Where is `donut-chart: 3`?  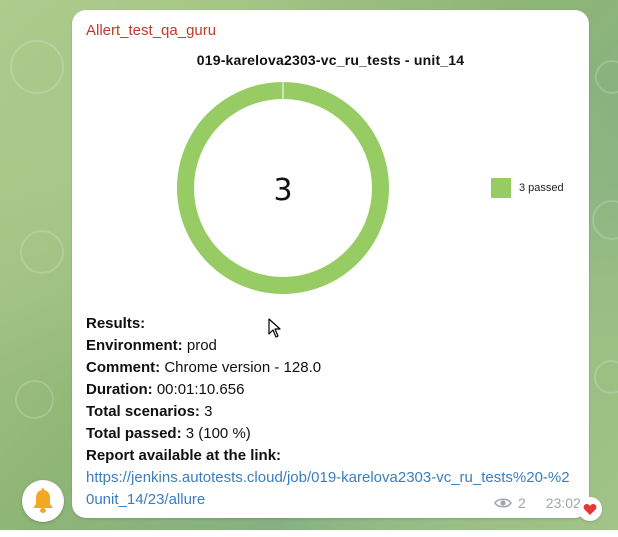
donut-chart: 3 is located at coordinates (283, 187).